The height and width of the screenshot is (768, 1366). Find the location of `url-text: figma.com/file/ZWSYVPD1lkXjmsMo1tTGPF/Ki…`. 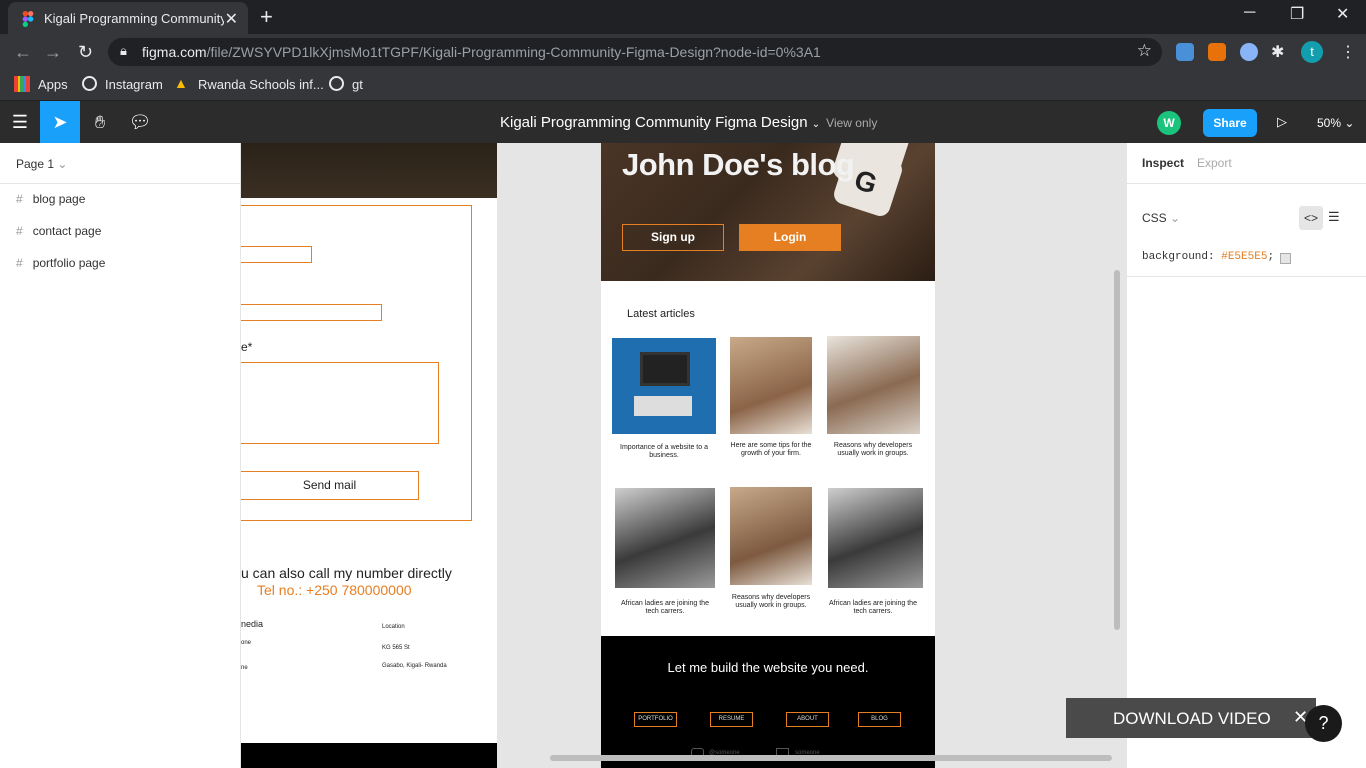

url-text: figma.com/file/ZWSYVPD1lkXjmsMo1tTGPF/Ki… is located at coordinates (481, 52).